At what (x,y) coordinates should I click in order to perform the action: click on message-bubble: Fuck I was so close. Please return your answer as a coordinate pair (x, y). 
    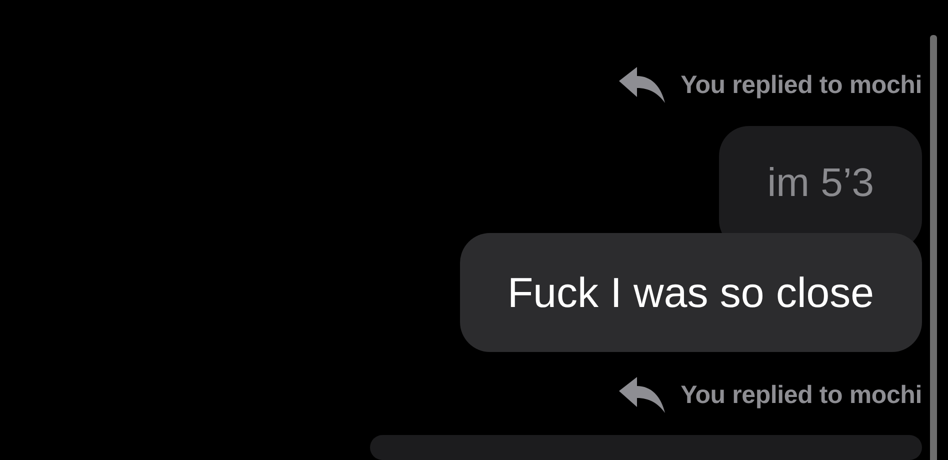
    Looking at the image, I should click on (691, 292).